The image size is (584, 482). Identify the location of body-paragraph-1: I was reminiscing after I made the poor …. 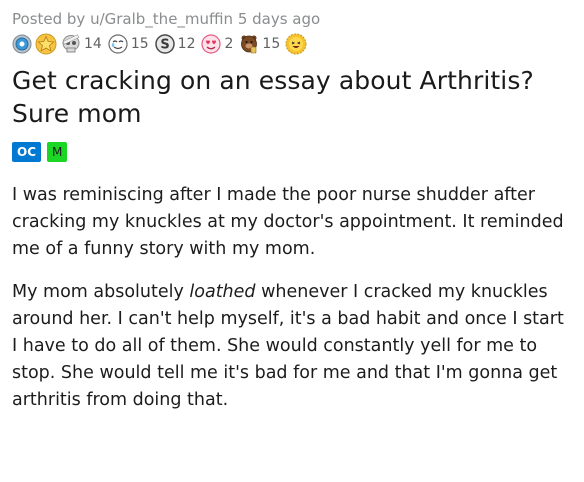
(288, 222).